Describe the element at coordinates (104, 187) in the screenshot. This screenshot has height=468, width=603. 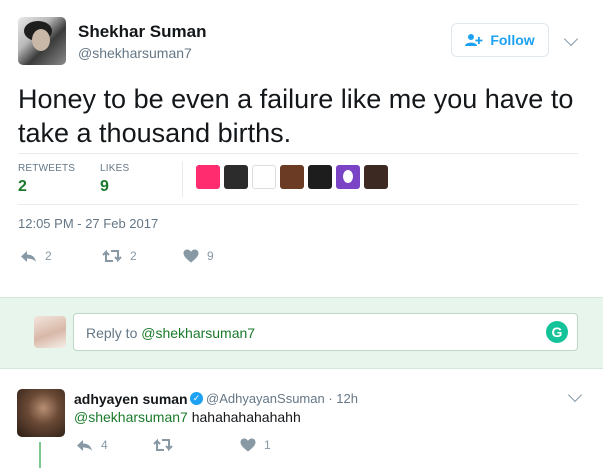
I see `likes-count: 9` at that location.